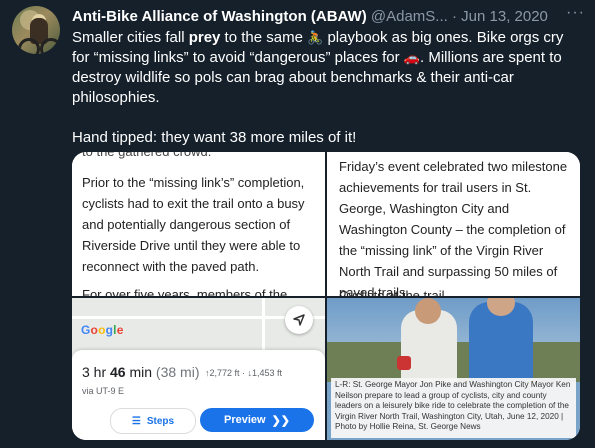 The width and height of the screenshot is (595, 448). I want to click on tweet-bold-word: prey, so click(204, 37).